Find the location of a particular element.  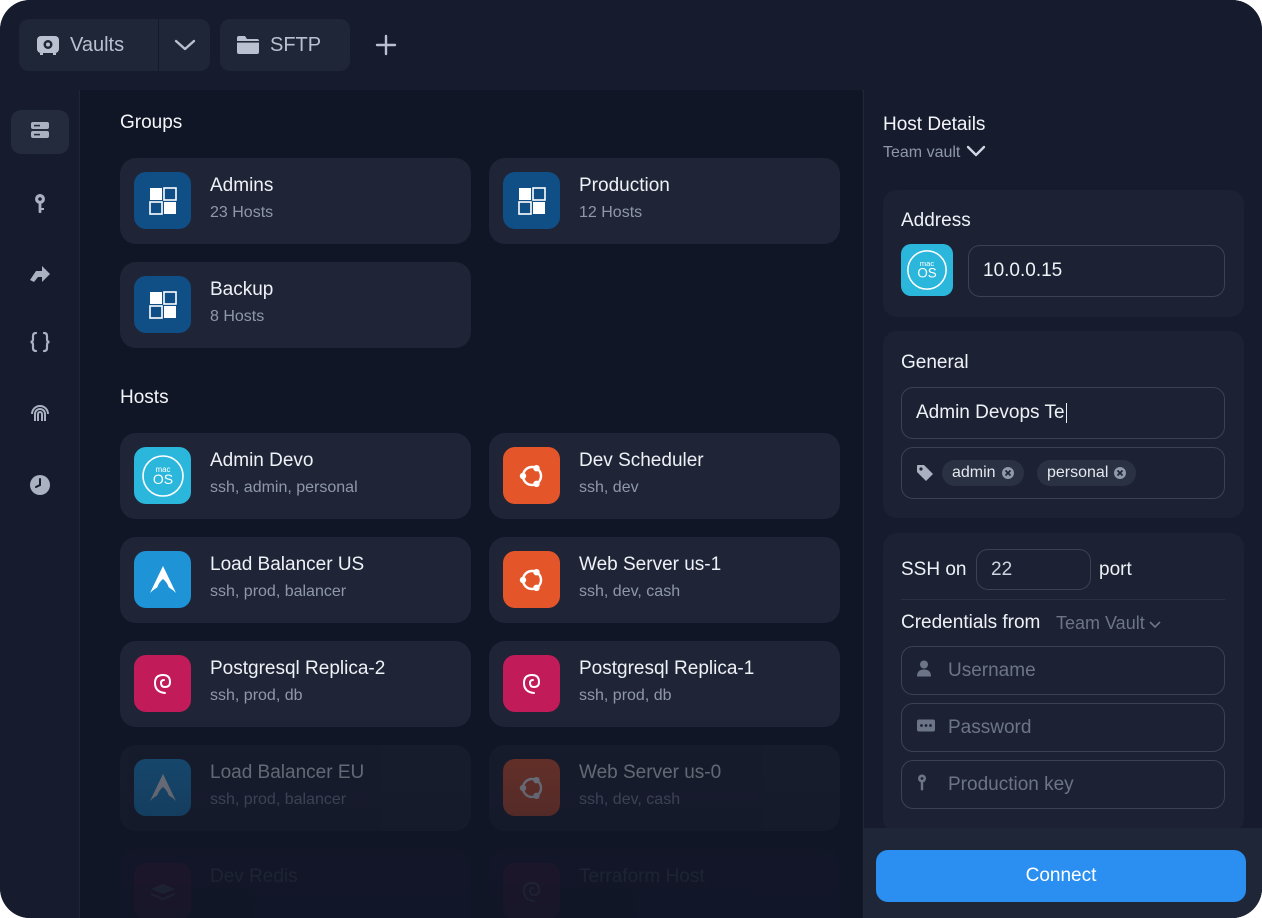

macos-icon: mac OS is located at coordinates (162, 475).